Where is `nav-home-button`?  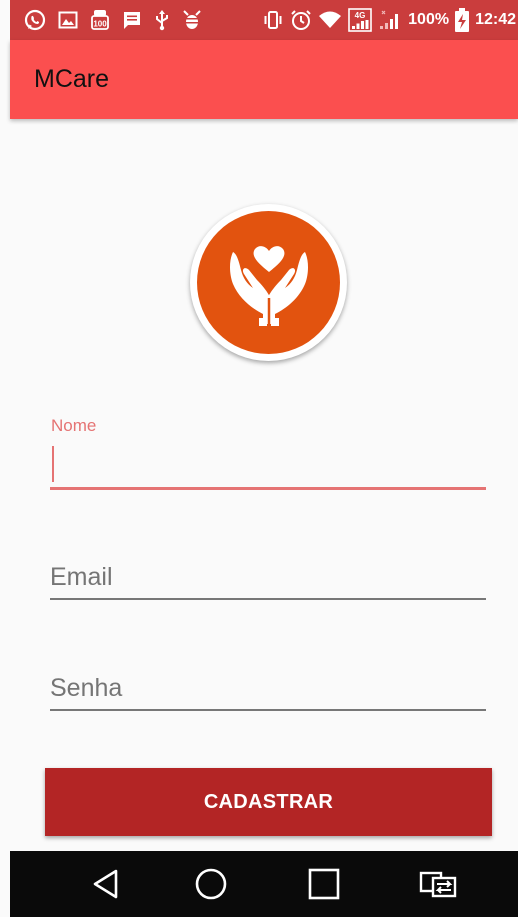
nav-home-button is located at coordinates (211, 884).